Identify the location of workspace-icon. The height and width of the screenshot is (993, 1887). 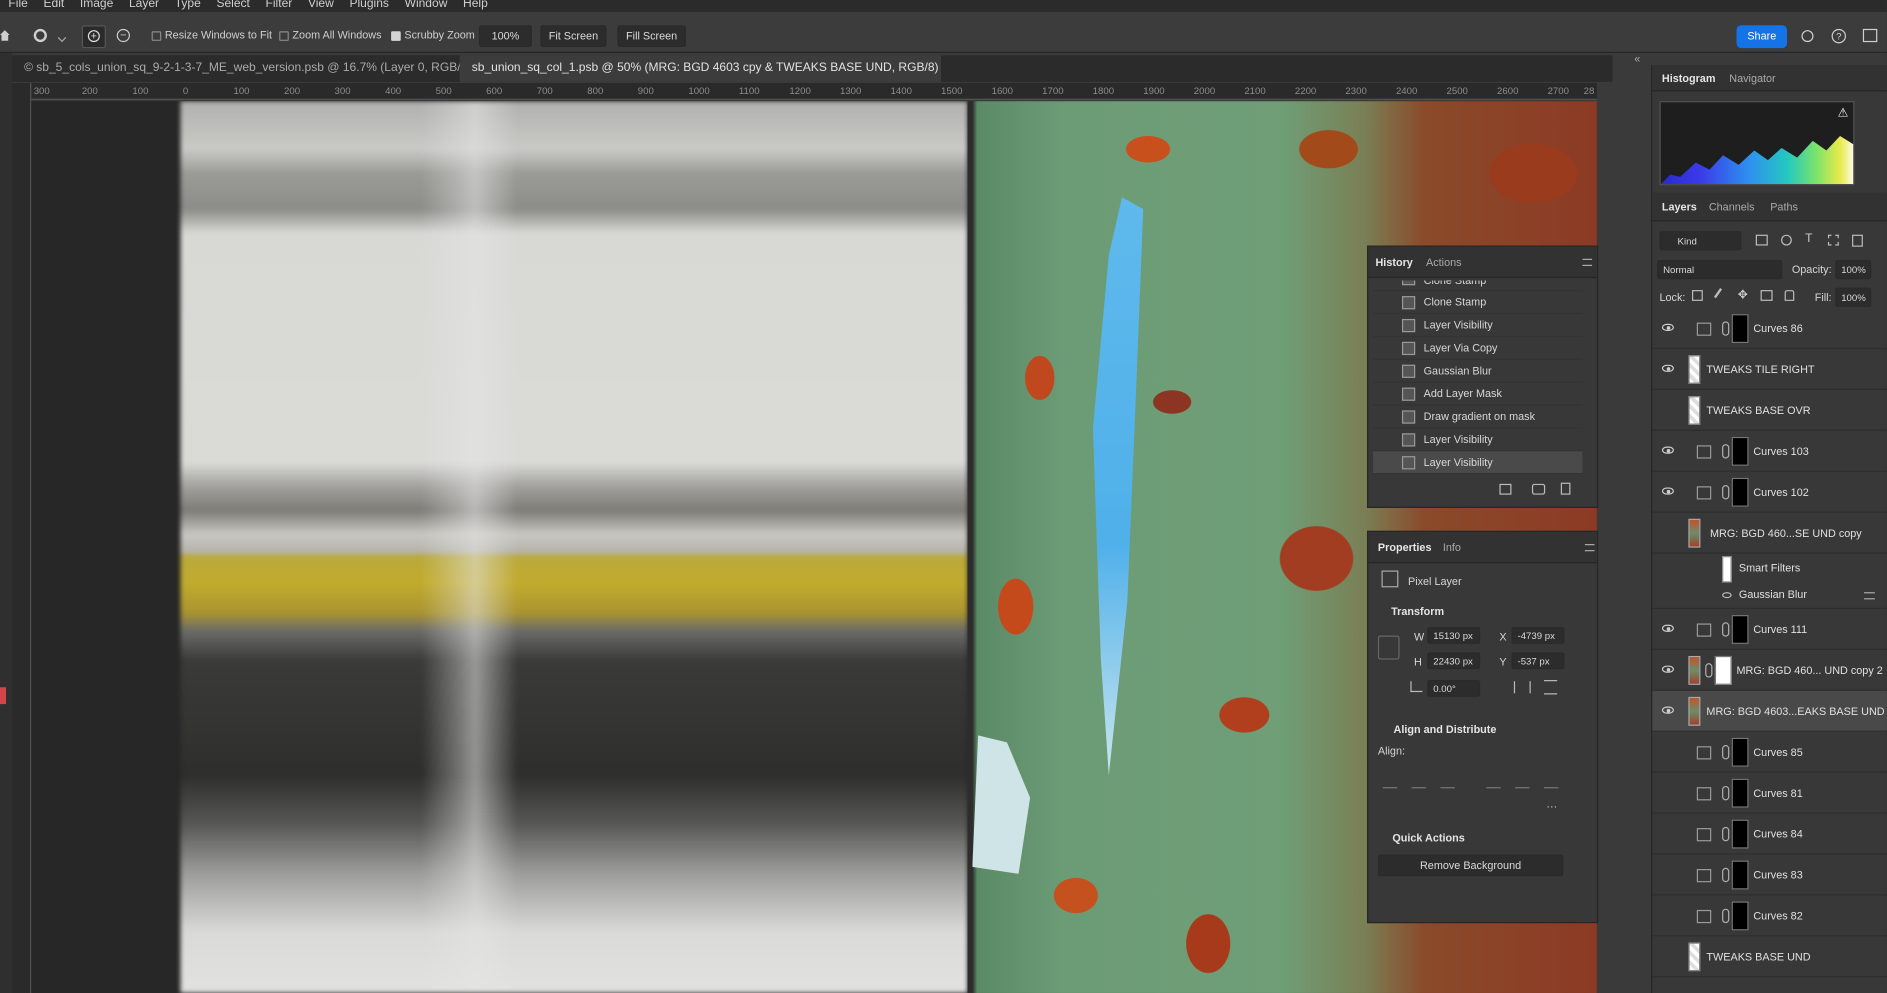
(1870, 35).